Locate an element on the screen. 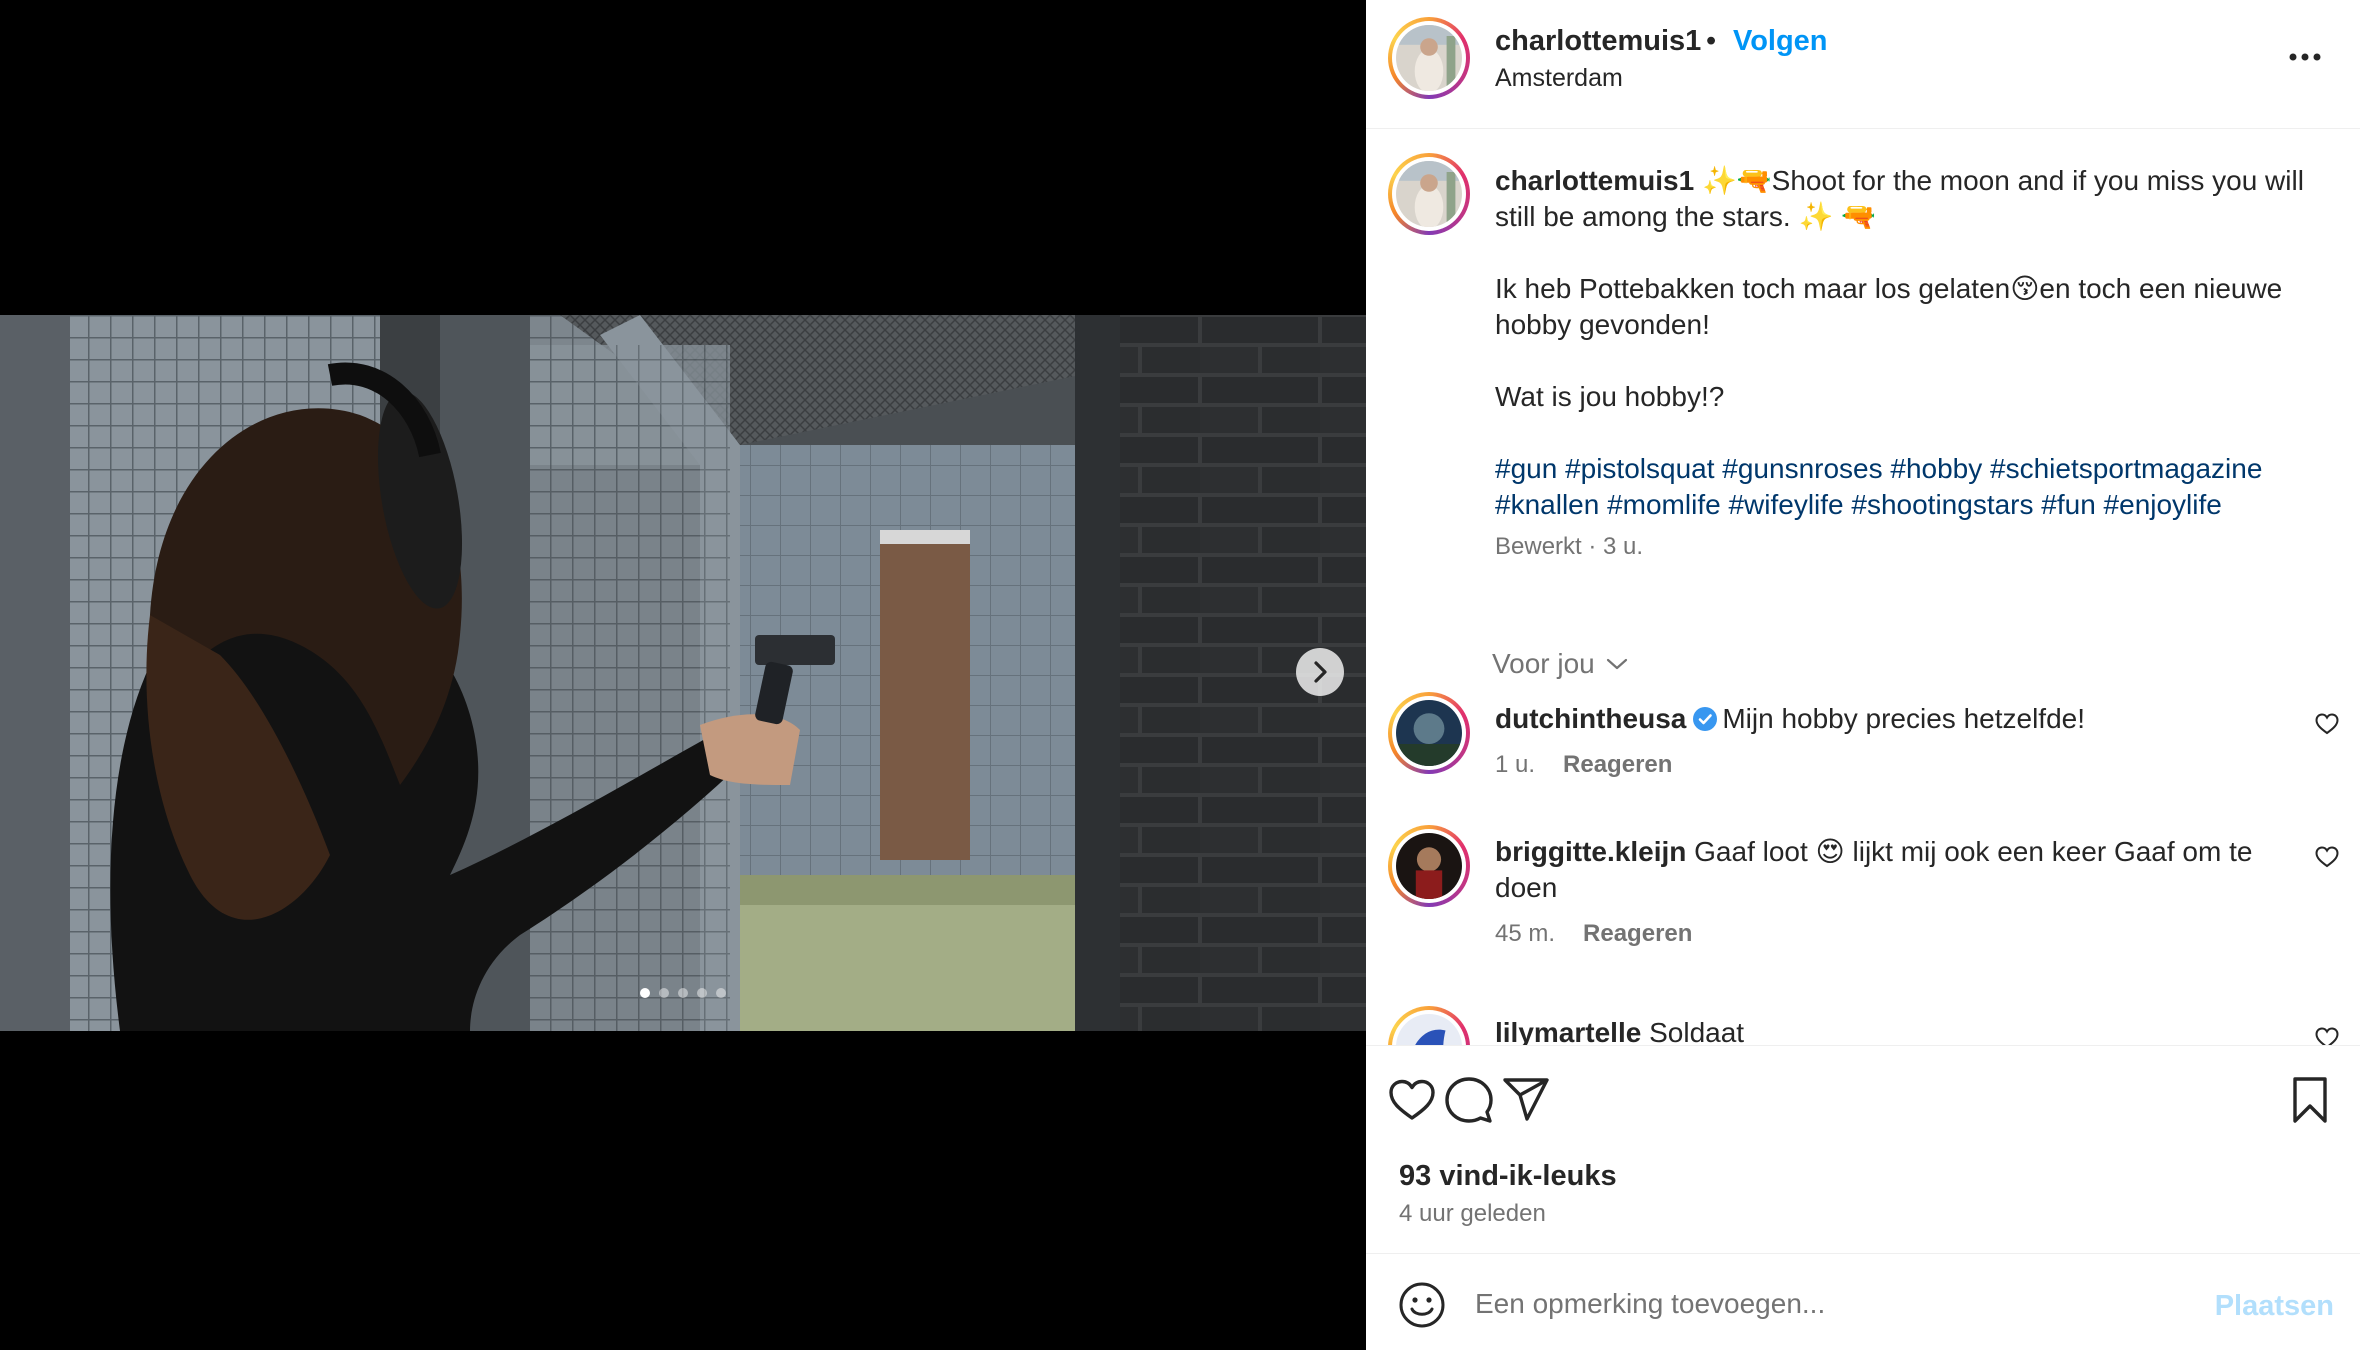 This screenshot has width=2360, height=1350. commenter-username: briggitte.kleijn is located at coordinates (1590, 851).